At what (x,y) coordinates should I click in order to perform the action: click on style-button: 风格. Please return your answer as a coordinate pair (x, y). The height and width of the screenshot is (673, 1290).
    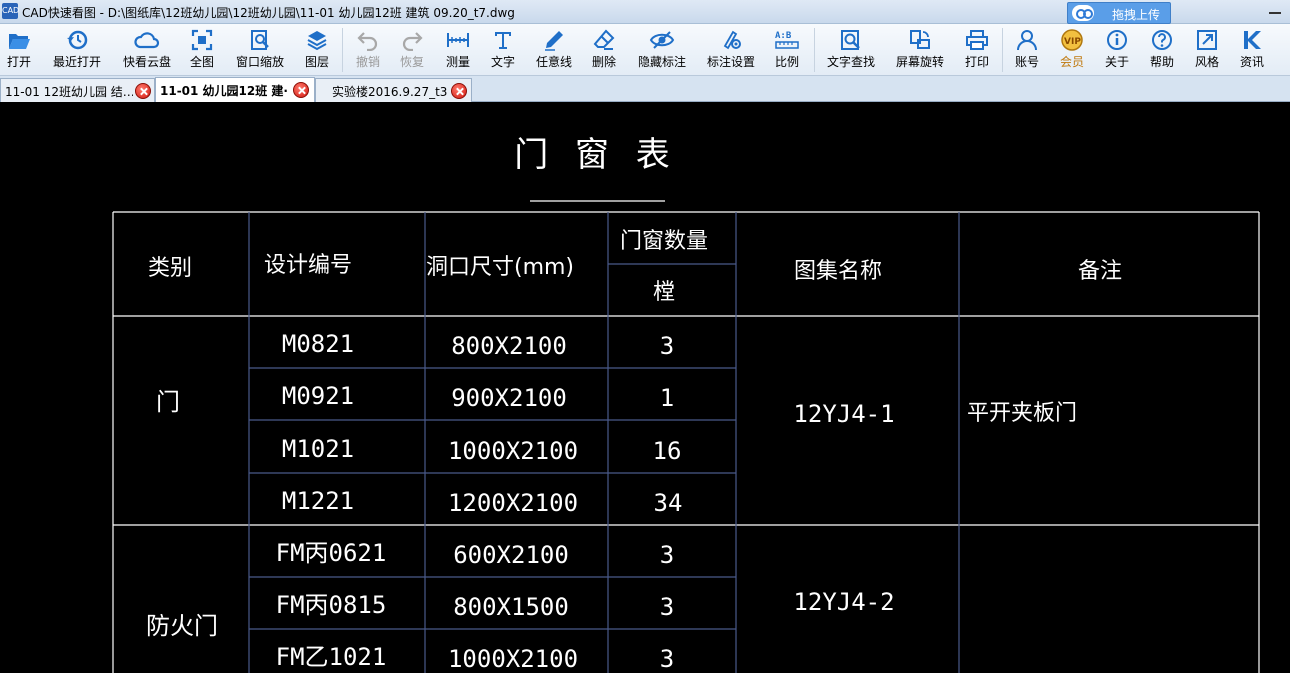
    Looking at the image, I should click on (1207, 50).